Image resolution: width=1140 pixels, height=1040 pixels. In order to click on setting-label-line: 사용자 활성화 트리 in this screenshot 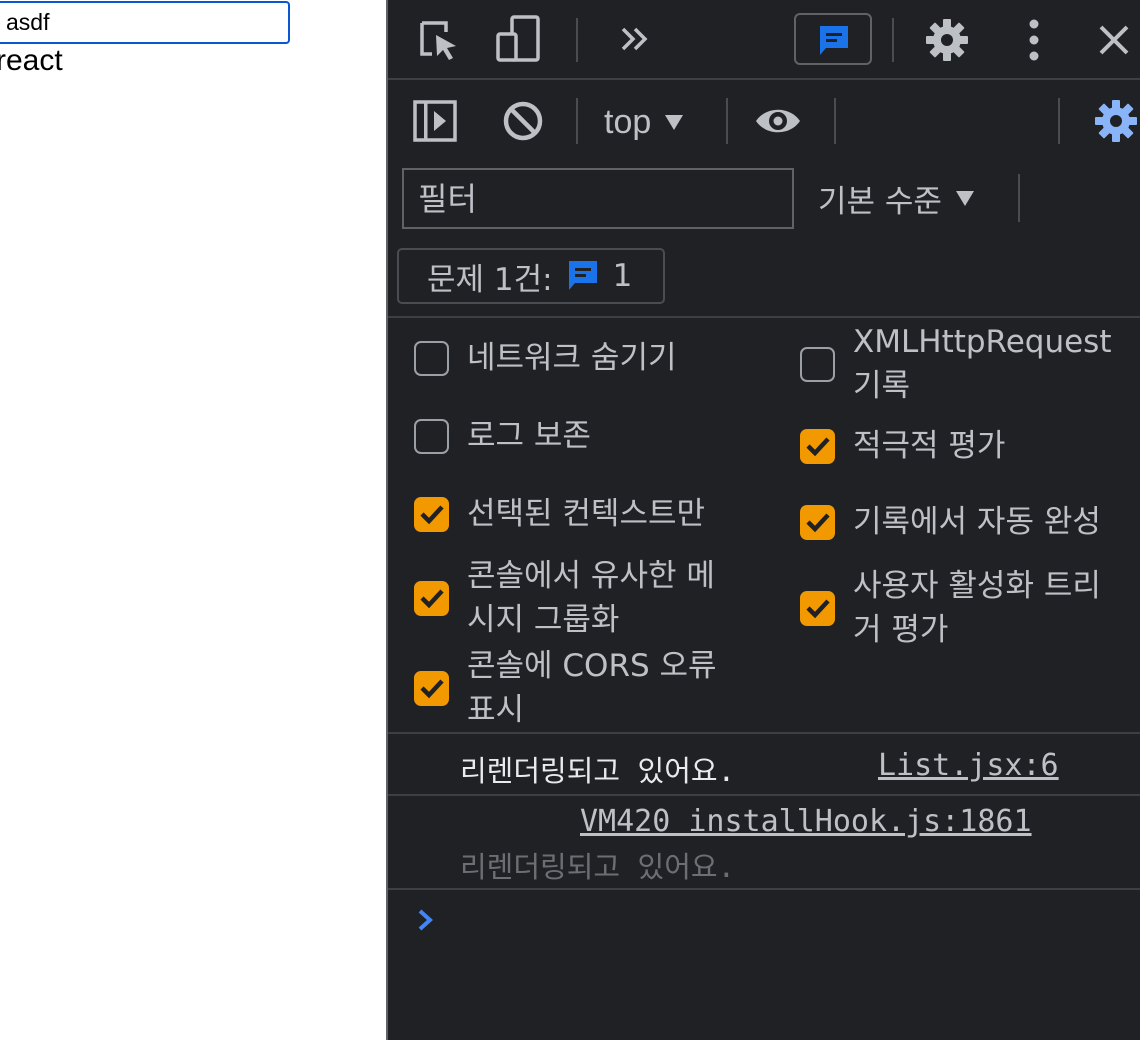, I will do `click(977, 586)`.